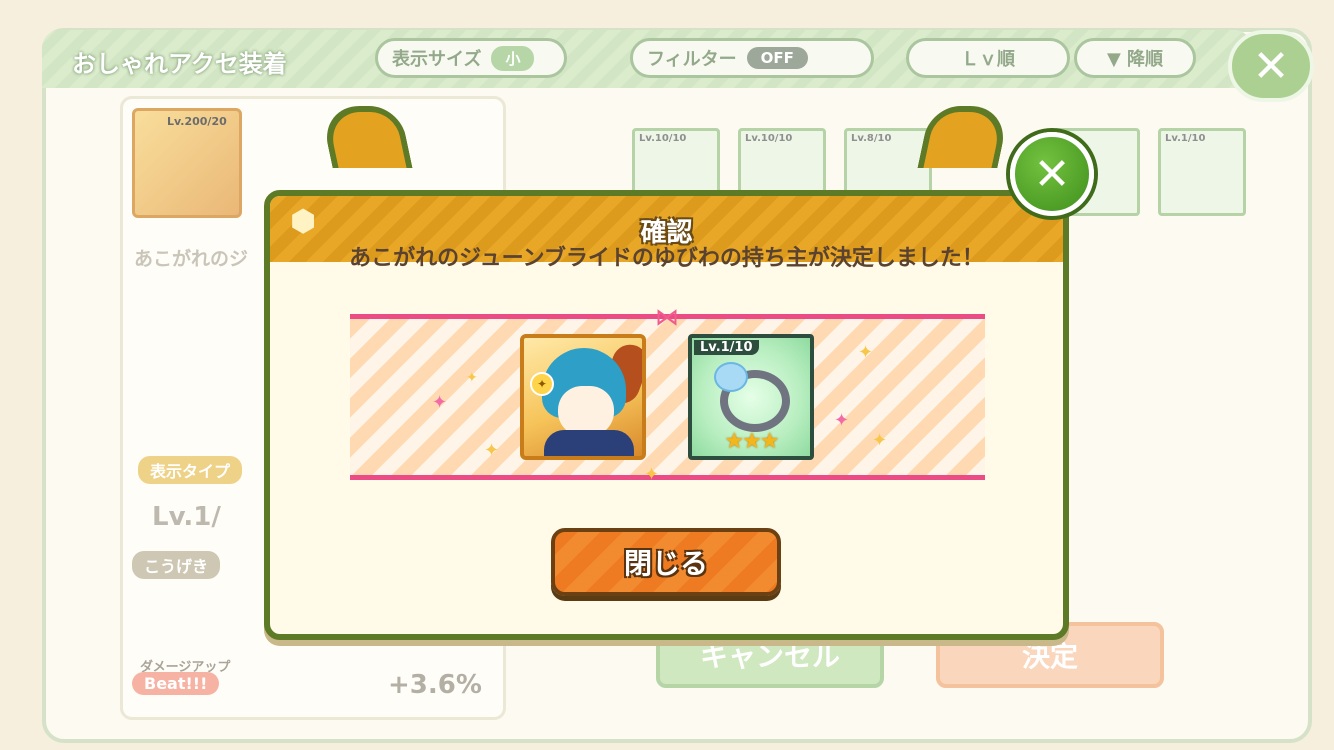 The width and height of the screenshot is (1334, 750). What do you see at coordinates (666, 562) in the screenshot?
I see `close-button: 閉じる` at bounding box center [666, 562].